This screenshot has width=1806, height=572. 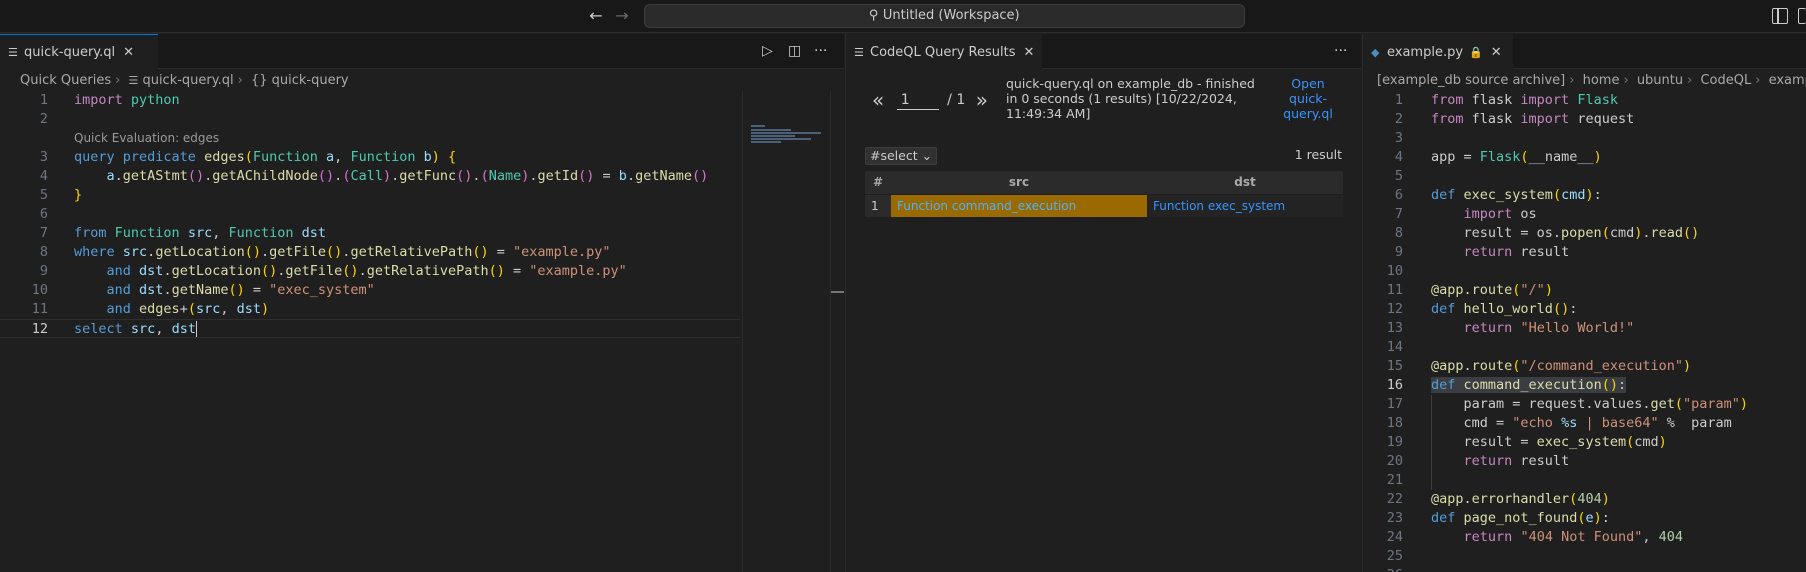 What do you see at coordinates (878, 100) in the screenshot?
I see `first-page-button: «` at bounding box center [878, 100].